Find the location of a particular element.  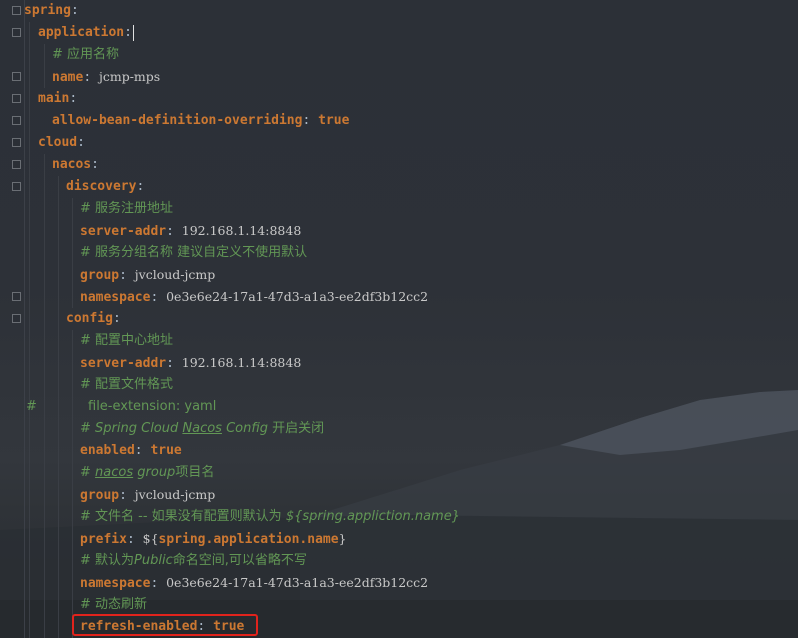

comment-text: Spring Cloud is located at coordinates (139, 428).